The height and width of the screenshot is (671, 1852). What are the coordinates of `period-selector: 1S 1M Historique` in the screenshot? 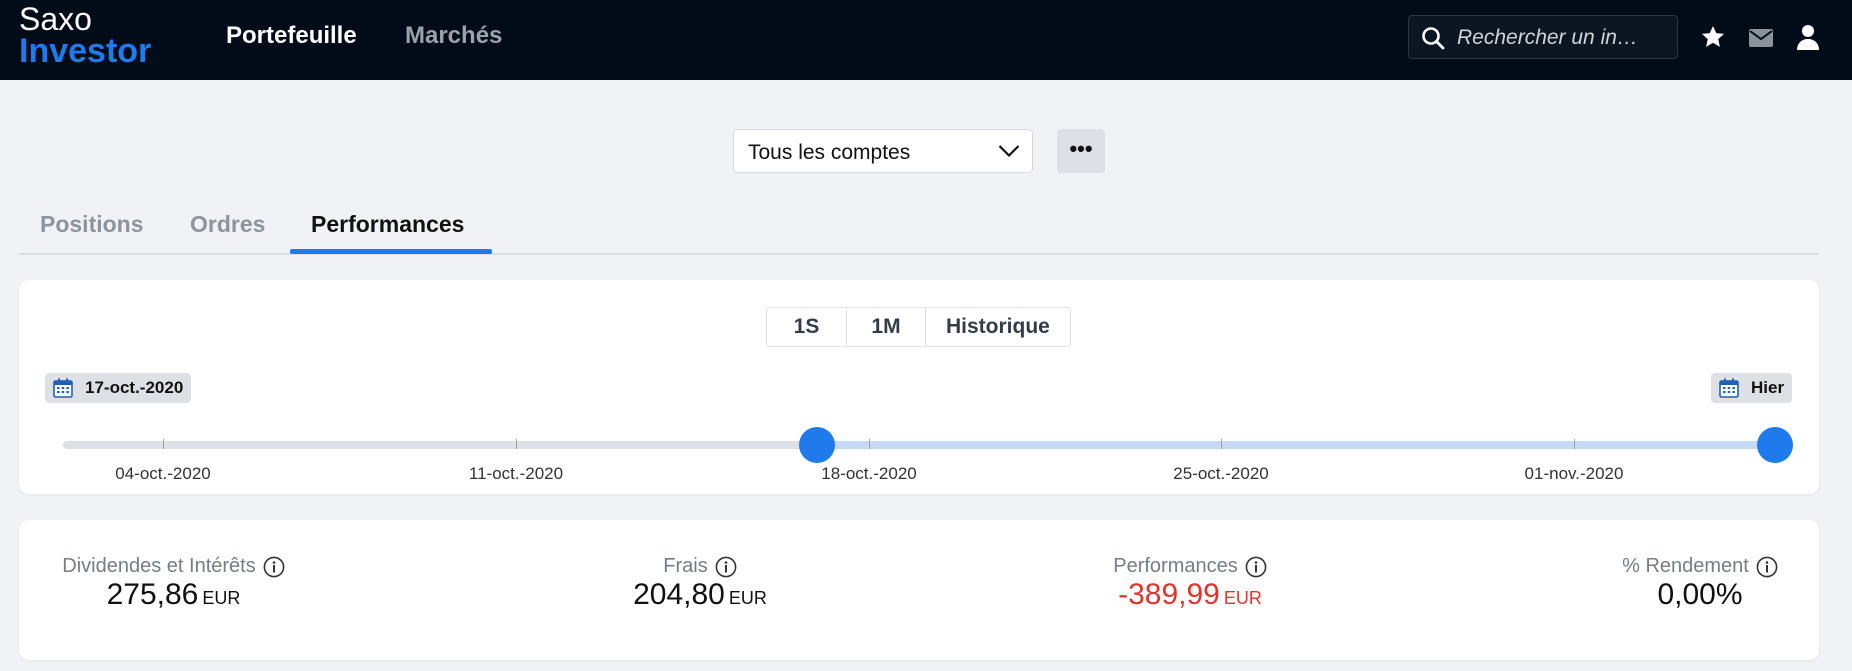 It's located at (918, 327).